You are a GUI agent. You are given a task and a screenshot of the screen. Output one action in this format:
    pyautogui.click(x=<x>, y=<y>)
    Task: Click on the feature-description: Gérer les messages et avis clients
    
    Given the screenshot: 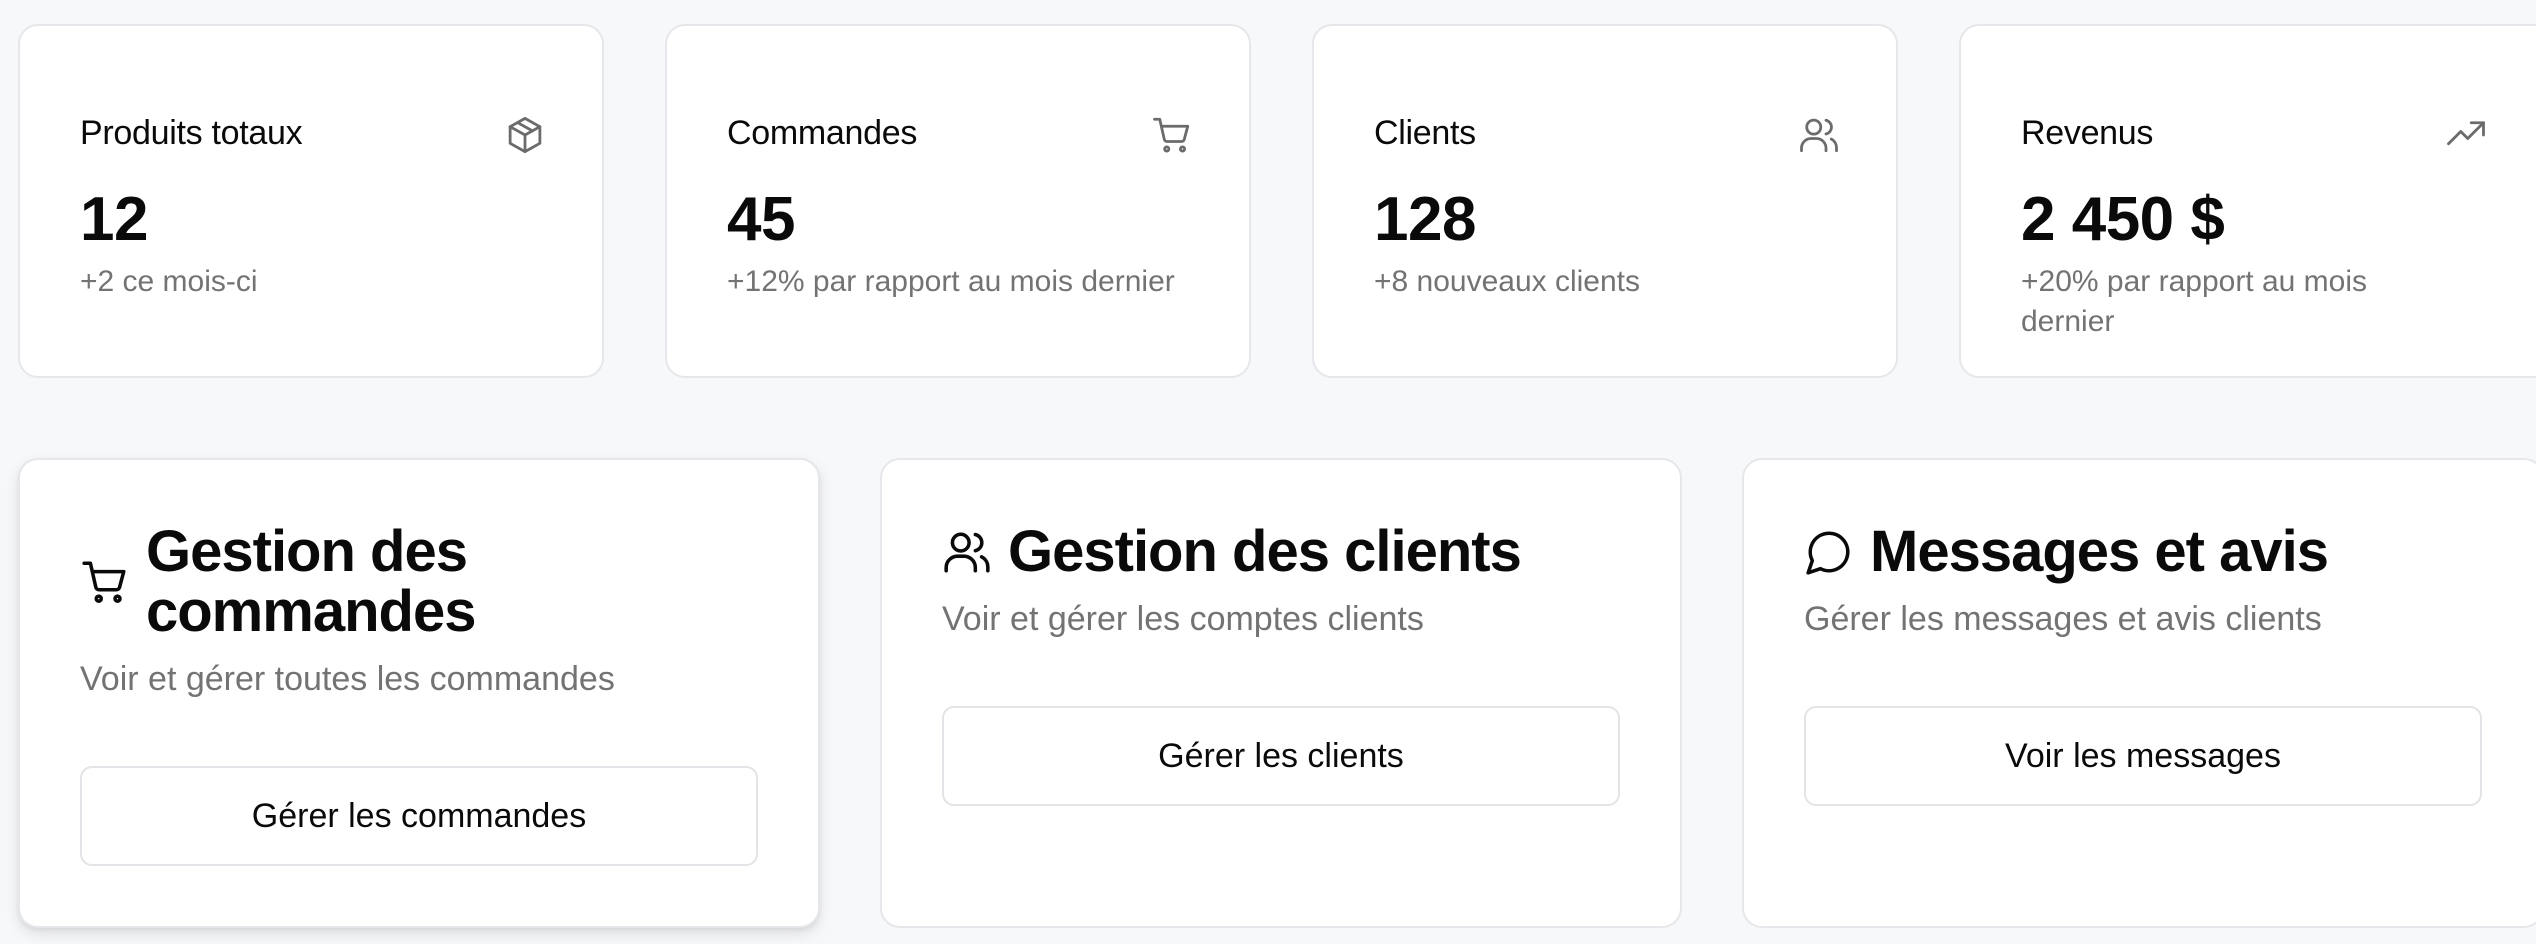 What is the action you would take?
    pyautogui.click(x=2063, y=619)
    